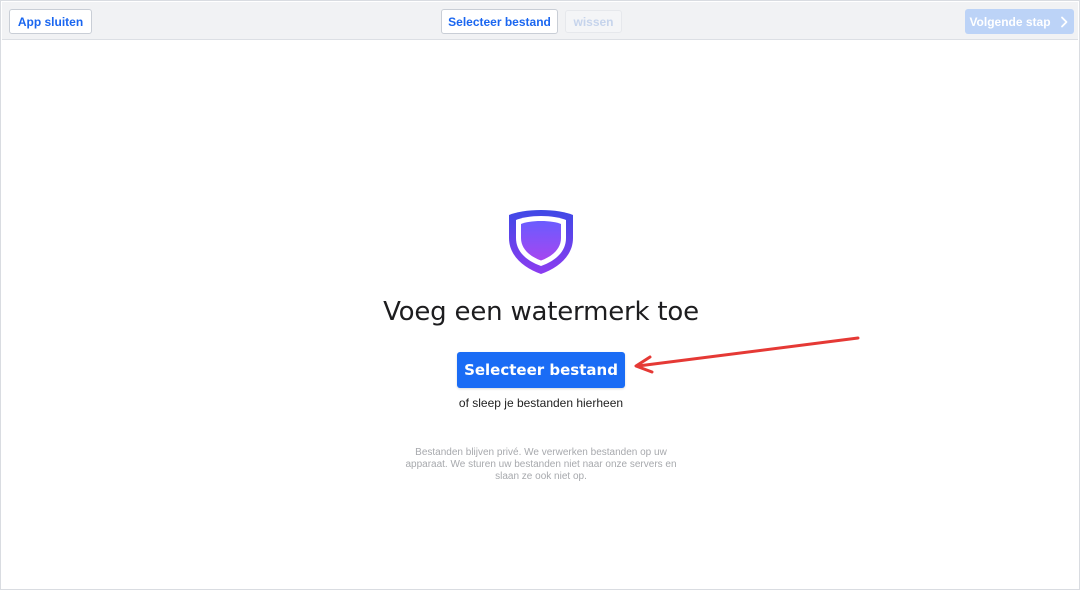 Image resolution: width=1080 pixels, height=591 pixels. Describe the element at coordinates (541, 403) in the screenshot. I see `drop-hint: of sleep je bestanden hierheen` at that location.